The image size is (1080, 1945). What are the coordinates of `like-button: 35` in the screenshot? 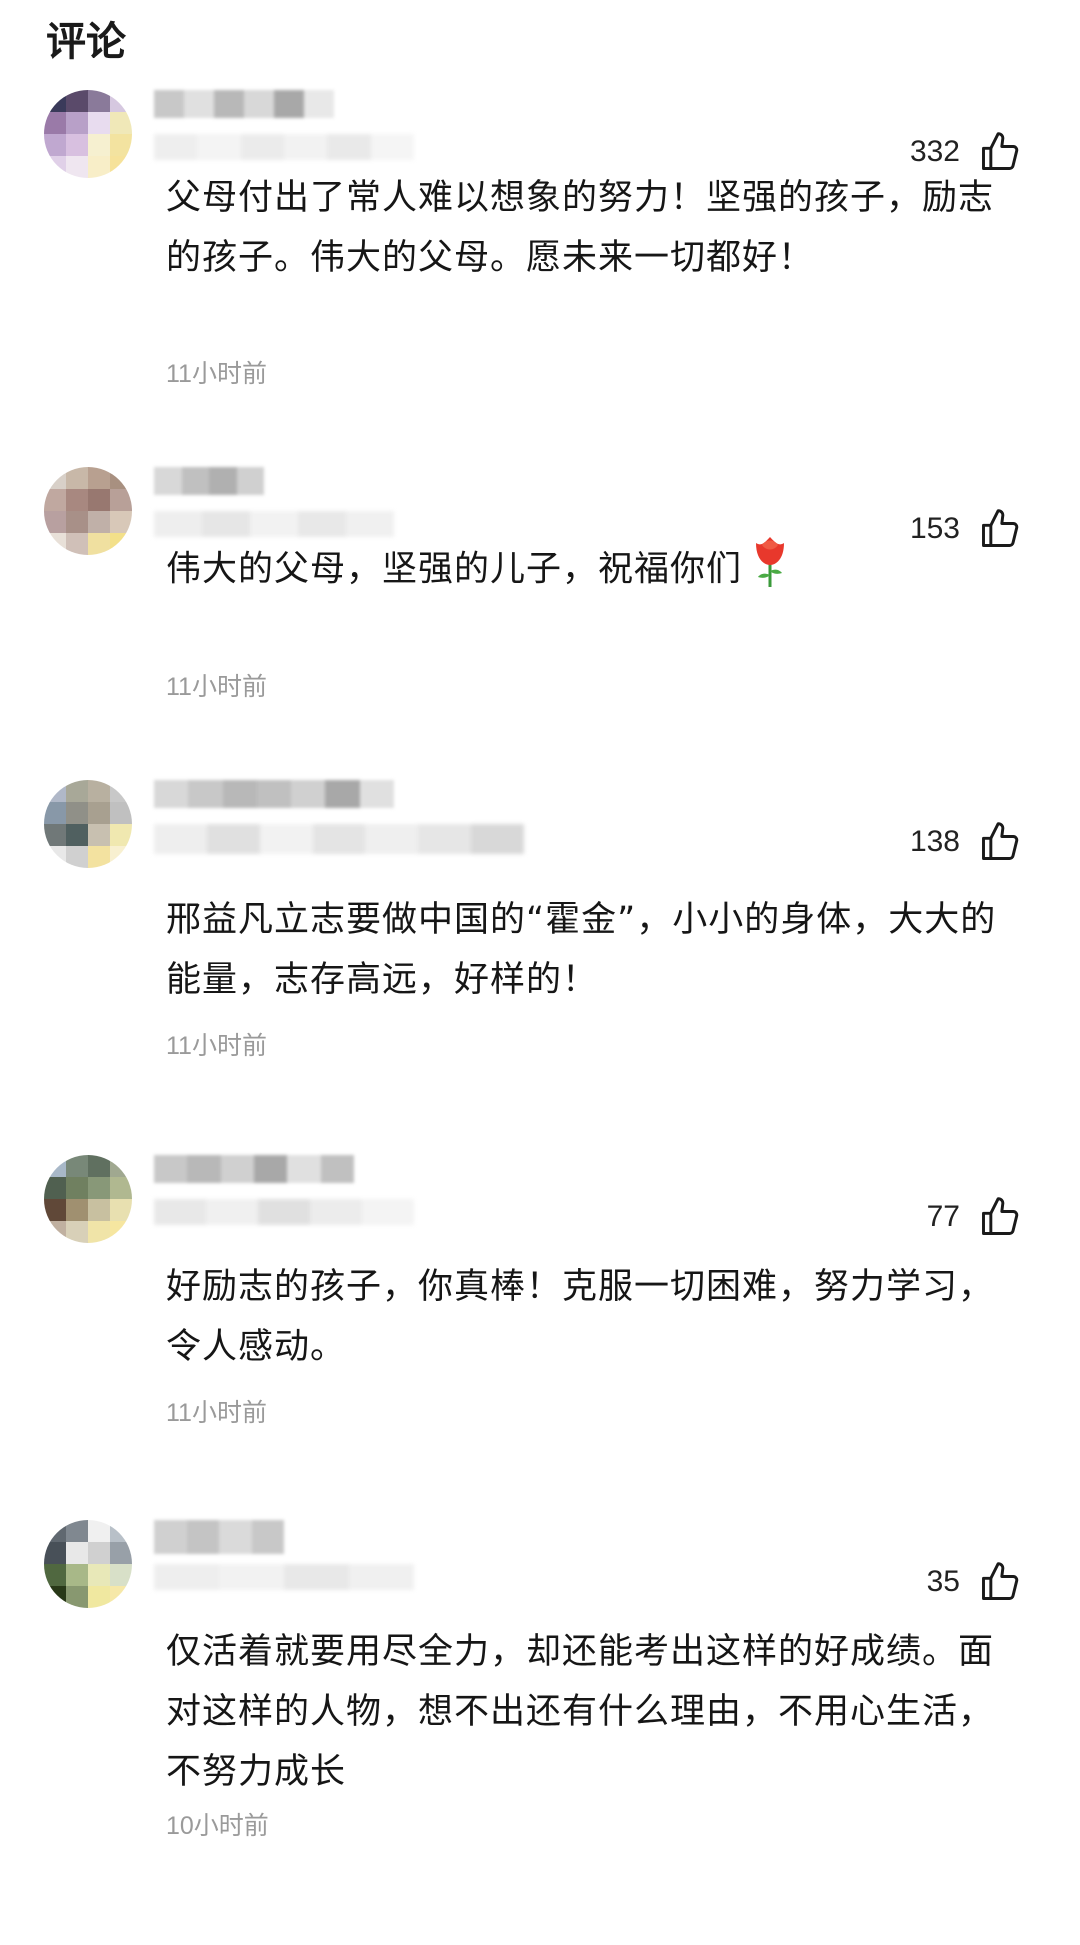 It's located at (974, 1582).